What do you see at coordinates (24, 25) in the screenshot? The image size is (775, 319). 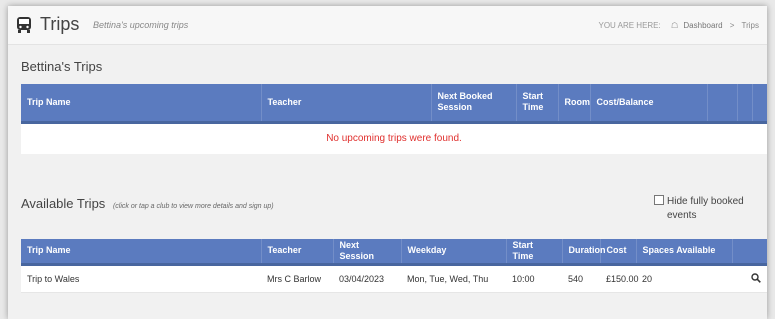 I see `bus-icon` at bounding box center [24, 25].